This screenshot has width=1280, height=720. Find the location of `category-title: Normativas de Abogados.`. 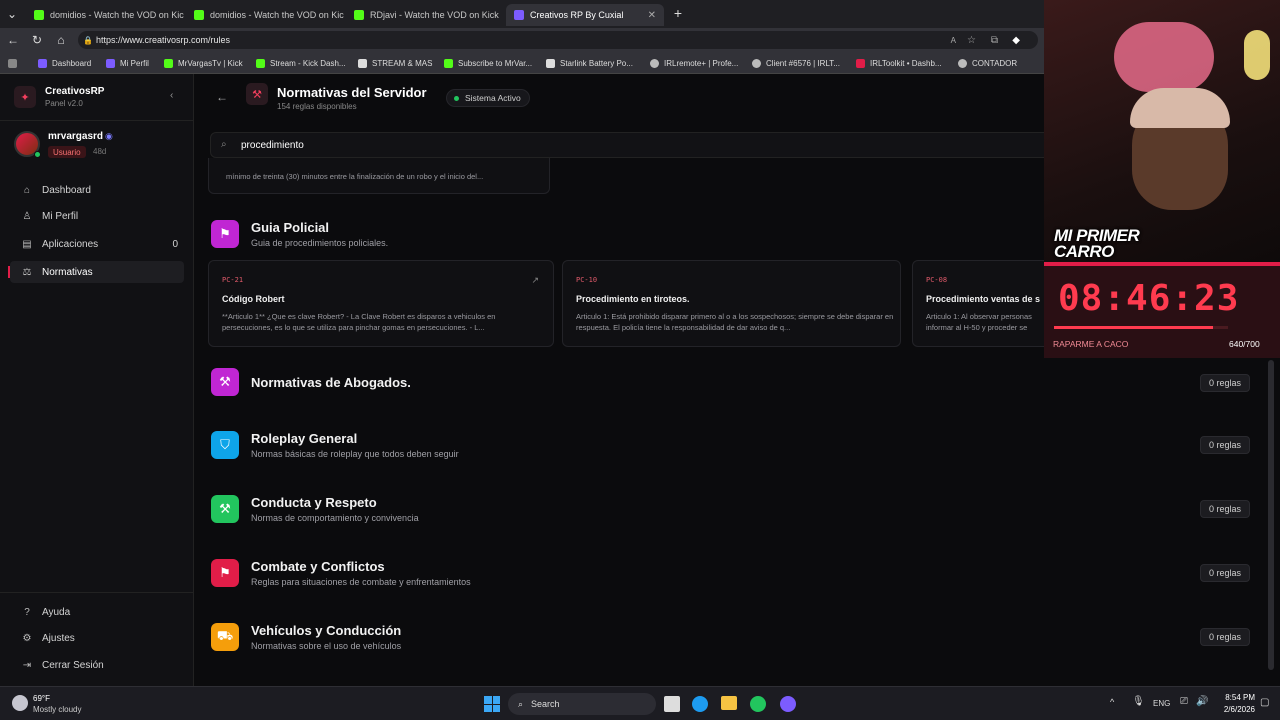

category-title: Normativas de Abogados. is located at coordinates (331, 382).